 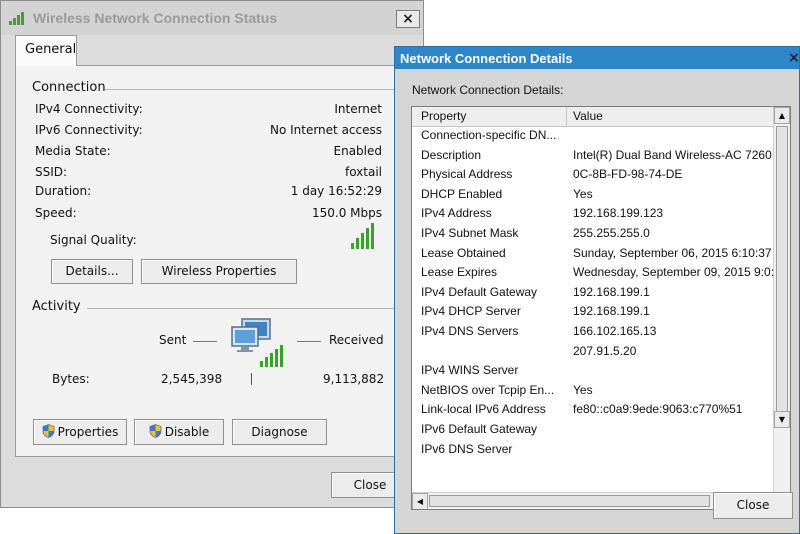 What do you see at coordinates (569, 501) in the screenshot?
I see `horizontal-scroll-thumb` at bounding box center [569, 501].